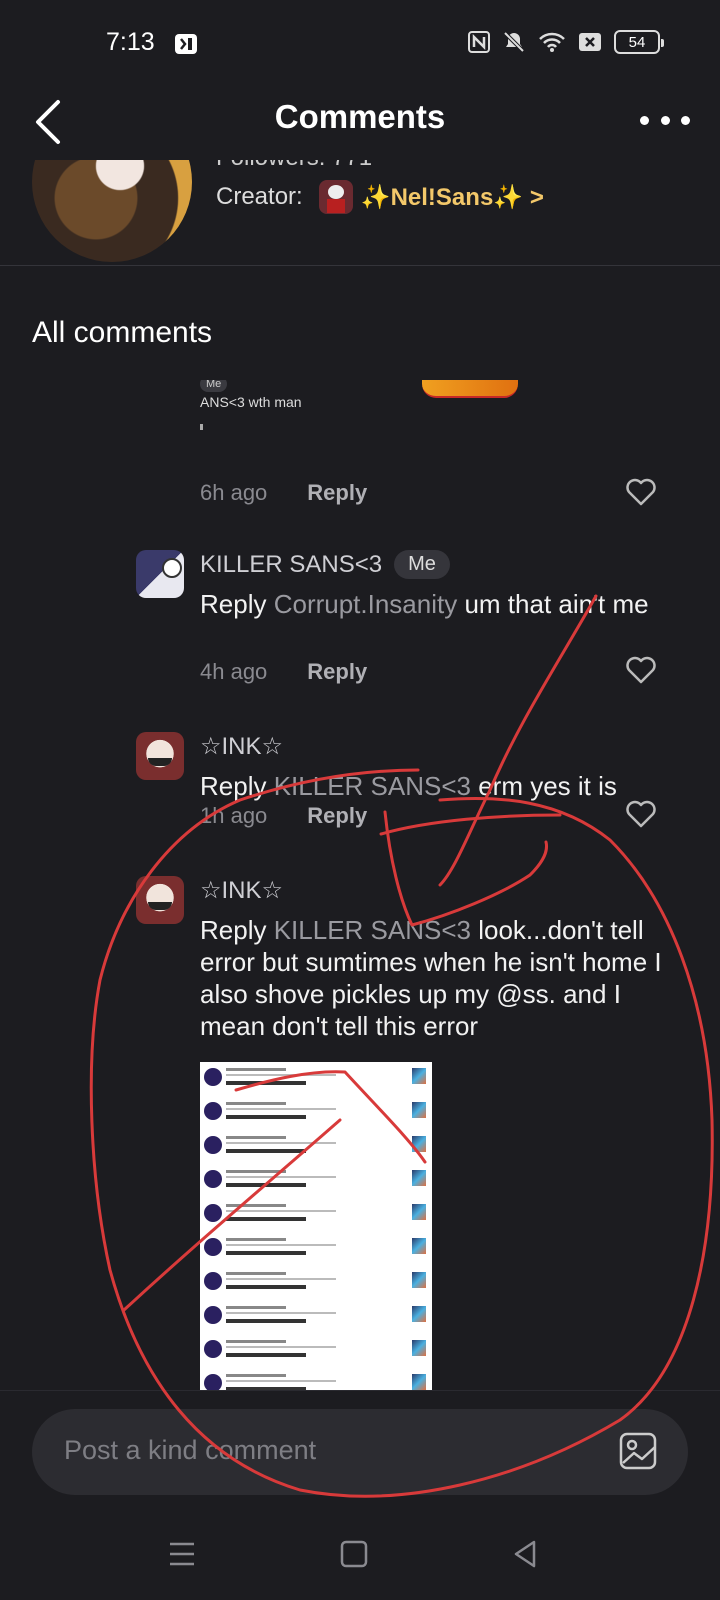 The height and width of the screenshot is (1600, 720). I want to click on comment-time: 1h ago, so click(234, 815).